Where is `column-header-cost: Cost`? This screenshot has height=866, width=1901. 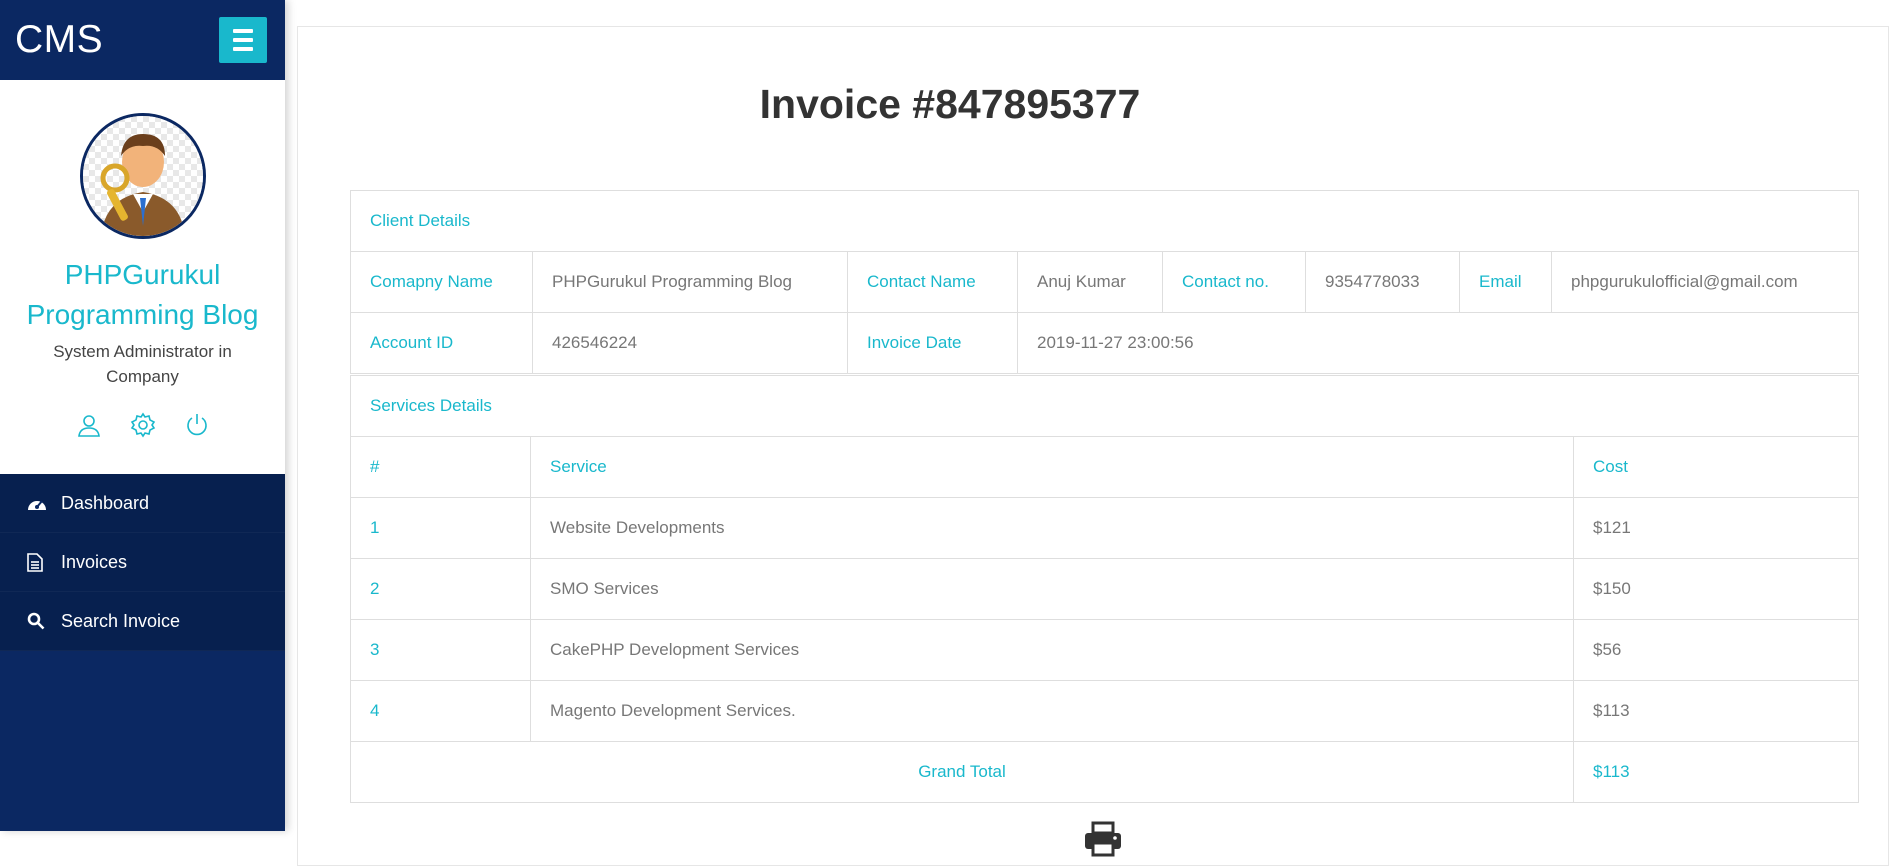 column-header-cost: Cost is located at coordinates (1716, 467).